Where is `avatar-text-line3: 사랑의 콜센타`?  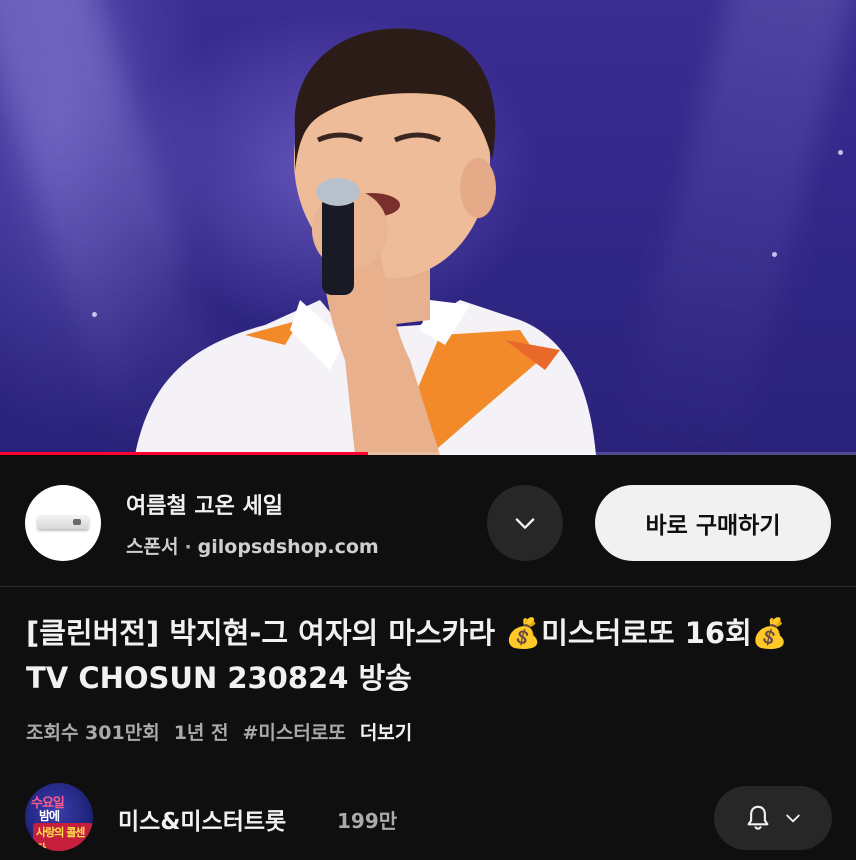 avatar-text-line3: 사랑의 콜센타 is located at coordinates (63, 837).